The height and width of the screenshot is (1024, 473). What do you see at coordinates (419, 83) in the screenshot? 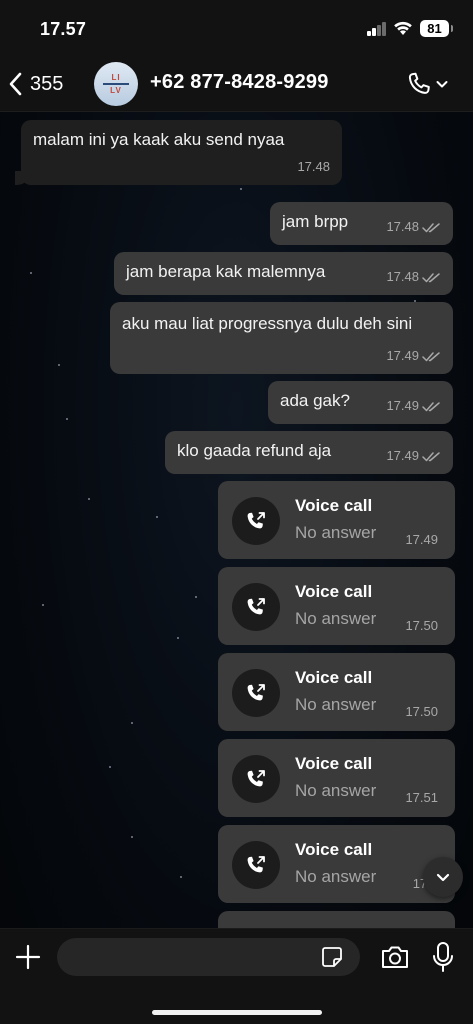
I see `phone-icon` at bounding box center [419, 83].